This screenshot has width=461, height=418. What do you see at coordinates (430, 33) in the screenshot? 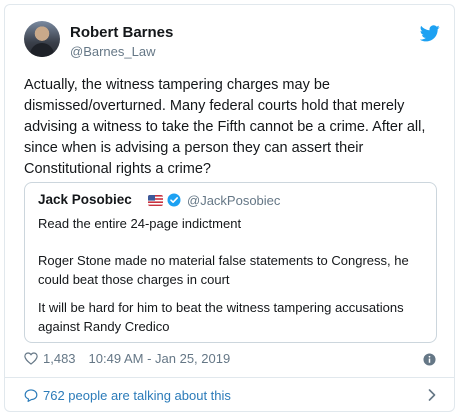
I see `twitter-bird-icon` at bounding box center [430, 33].